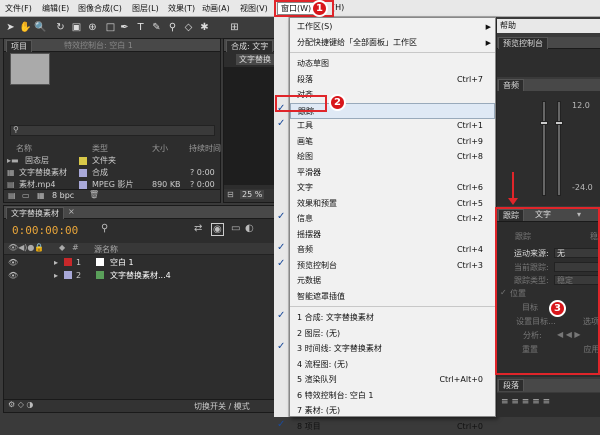  Describe the element at coordinates (523, 43) in the screenshot. I see `tab-preview: 预览控制台` at that location.